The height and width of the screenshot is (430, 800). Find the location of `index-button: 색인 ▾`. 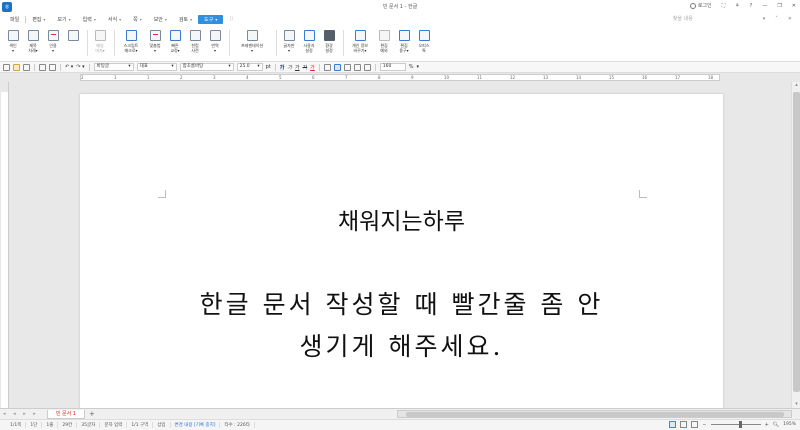

index-button: 색인 ▾ is located at coordinates (13, 41).